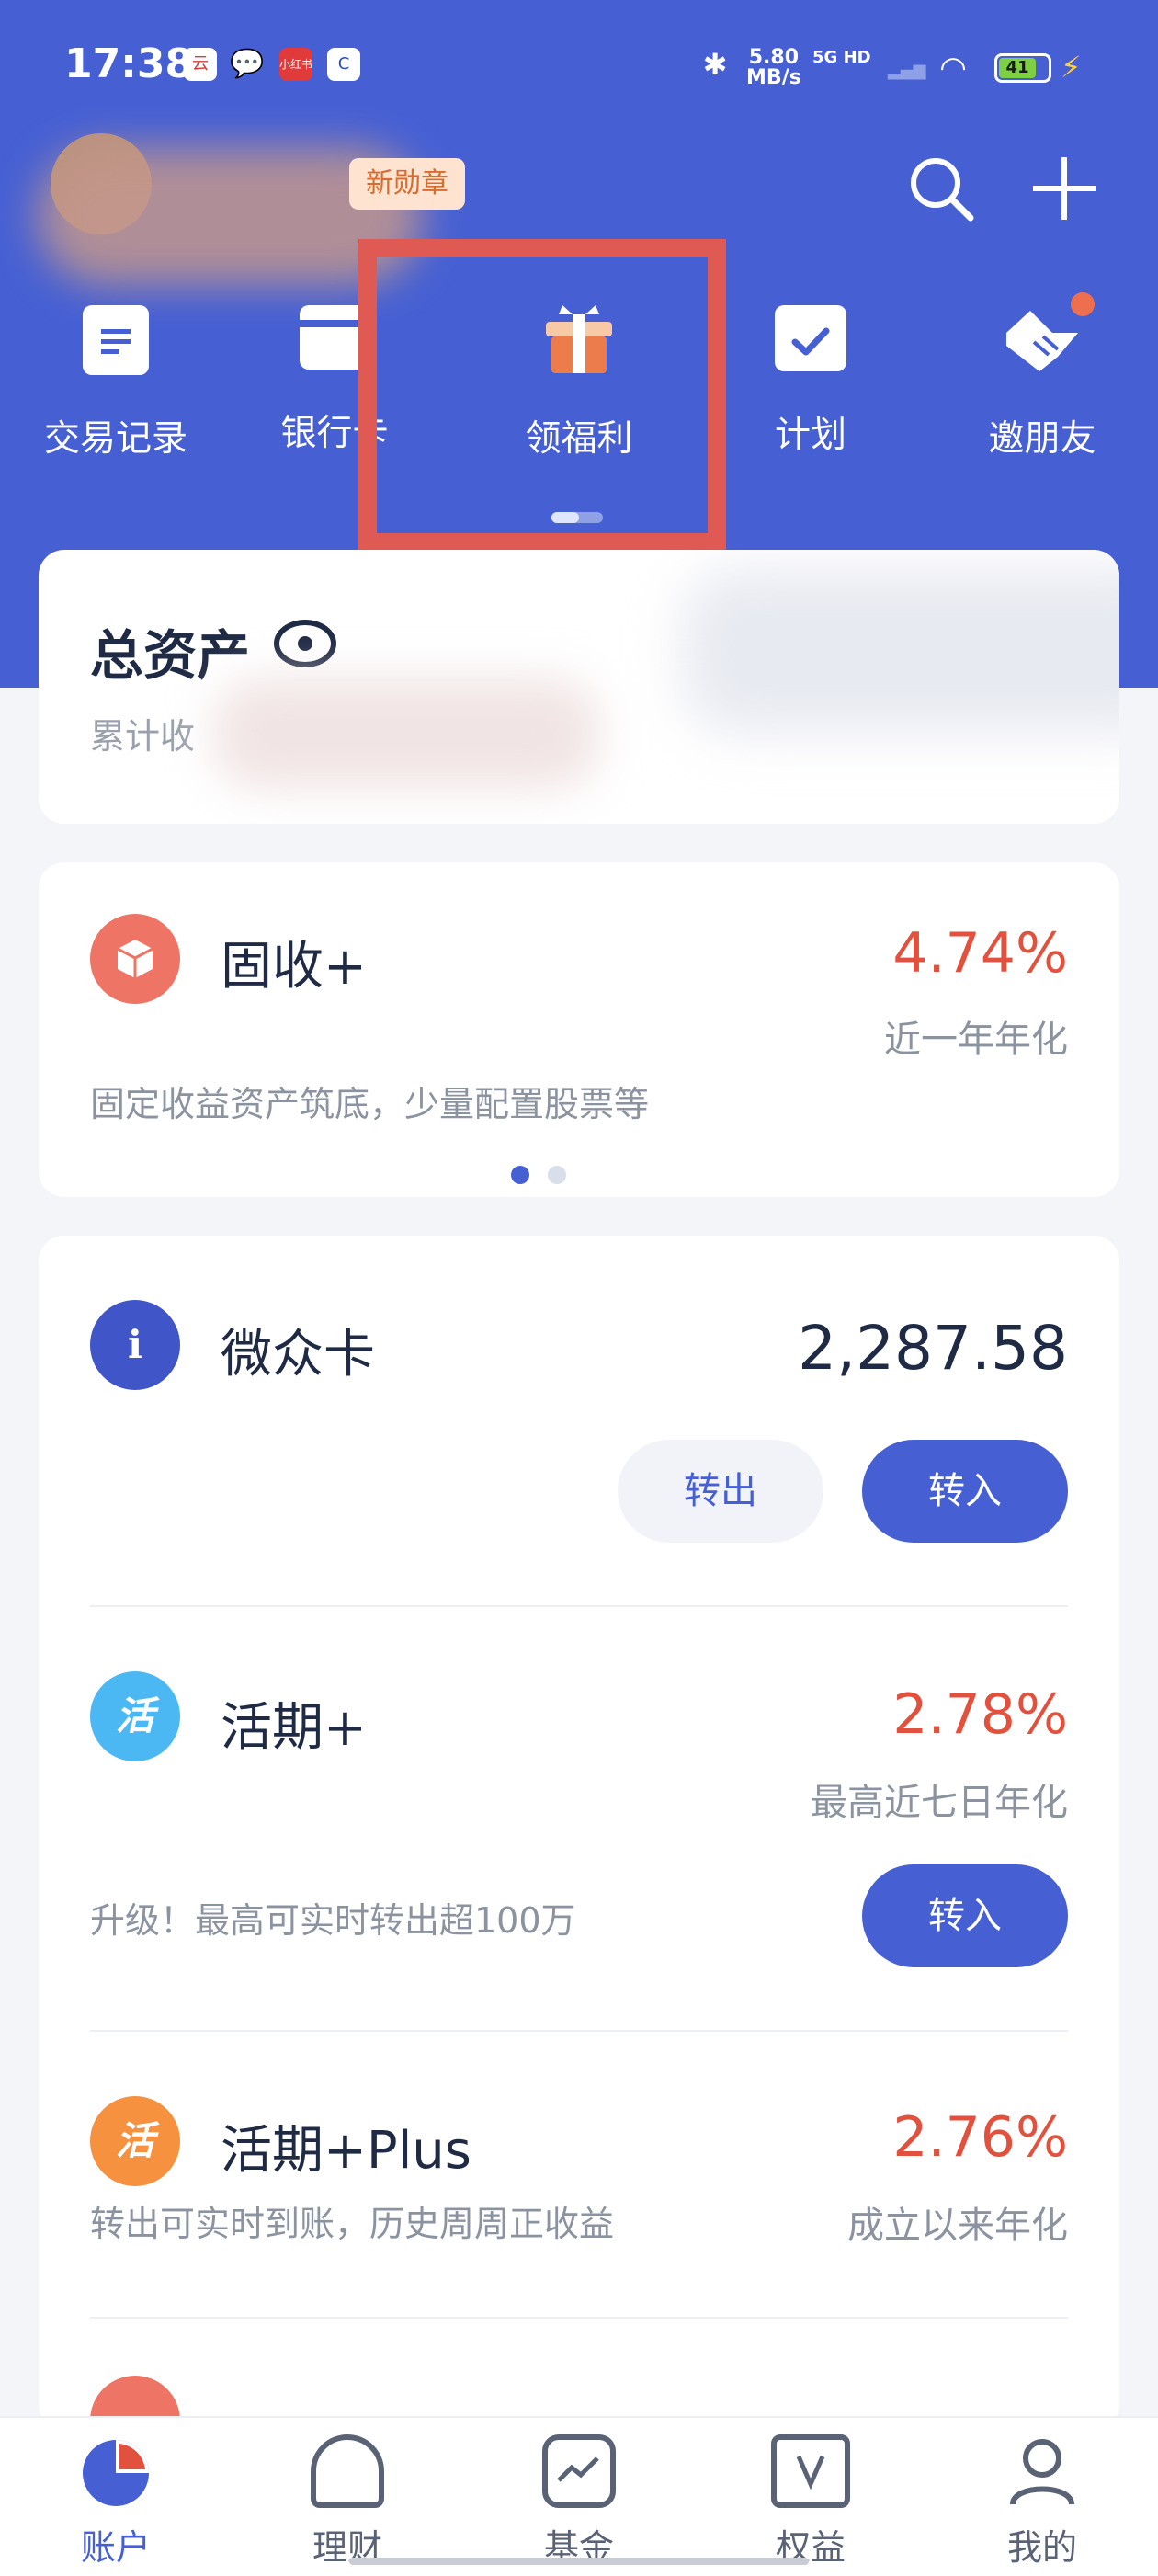 The image size is (1158, 2576). Describe the element at coordinates (720, 1491) in the screenshot. I see `transfer-out-button: 转出` at that location.